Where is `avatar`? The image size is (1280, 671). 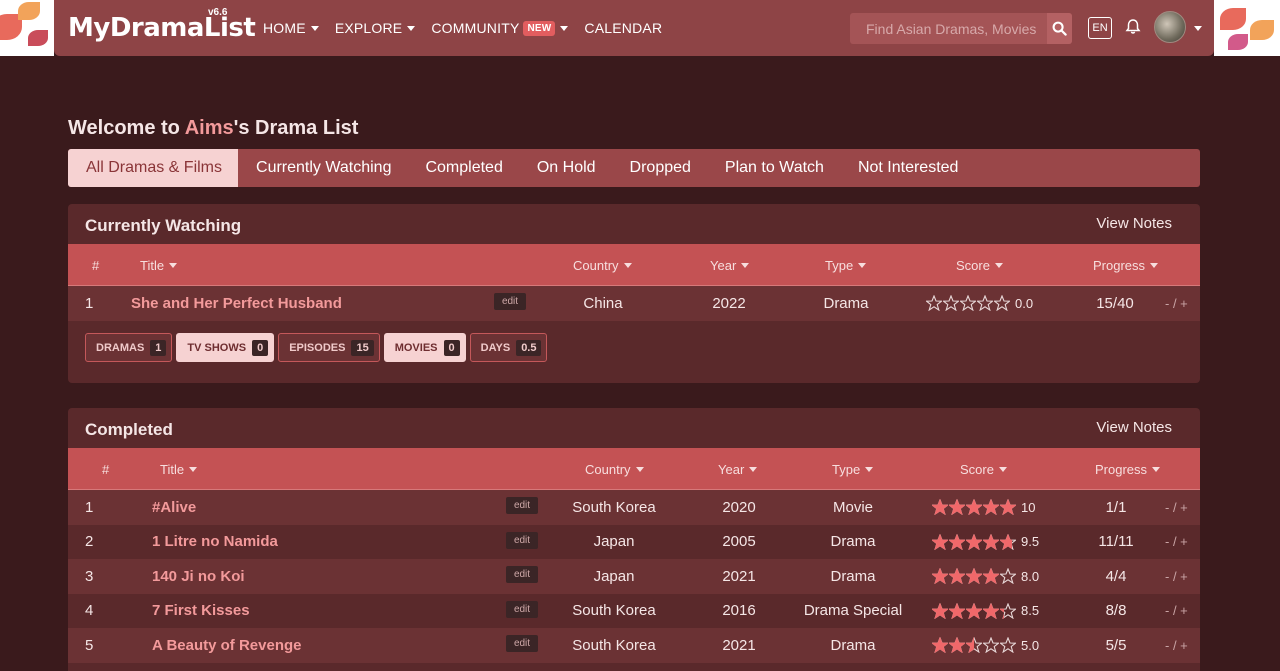 avatar is located at coordinates (1170, 27).